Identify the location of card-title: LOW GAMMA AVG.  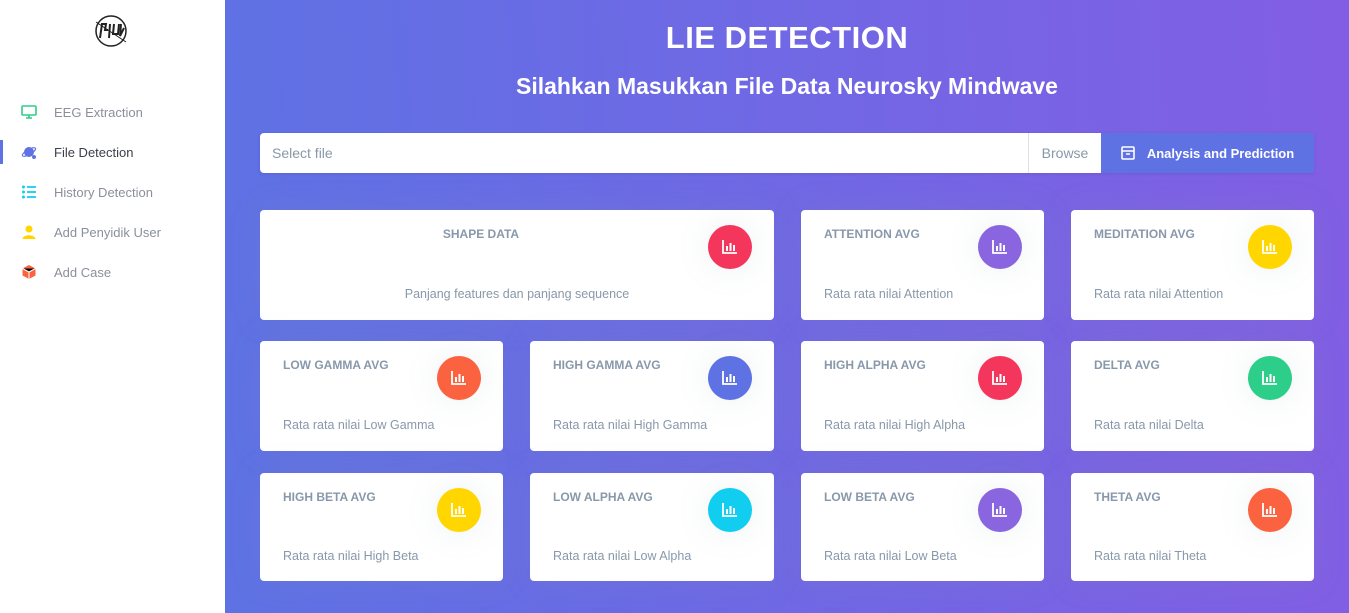
(336, 365).